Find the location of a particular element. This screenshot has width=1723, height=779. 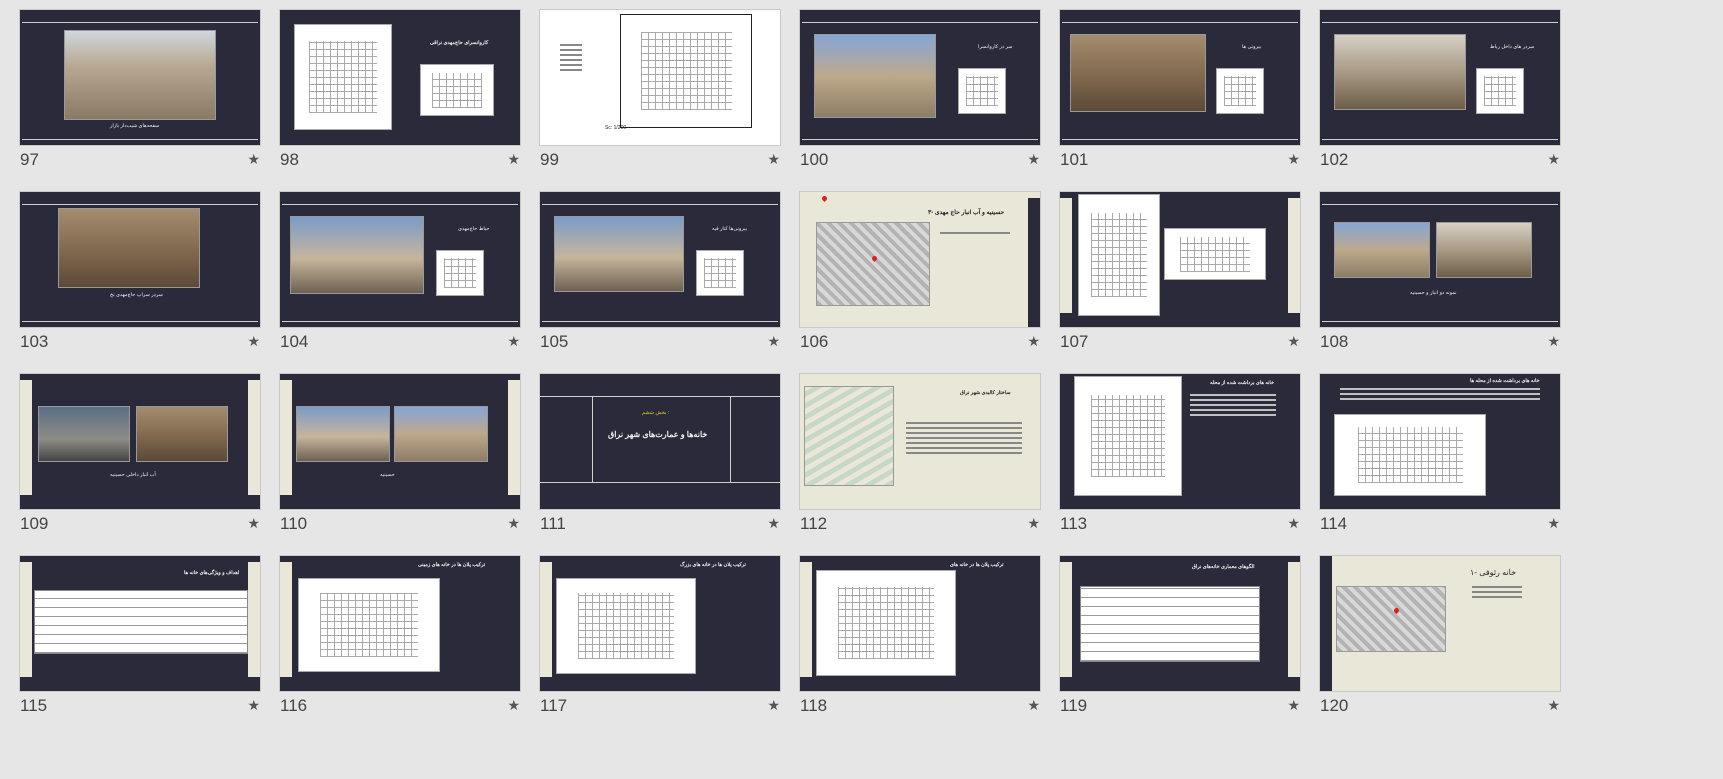

slide-number: 117 is located at coordinates (554, 705).